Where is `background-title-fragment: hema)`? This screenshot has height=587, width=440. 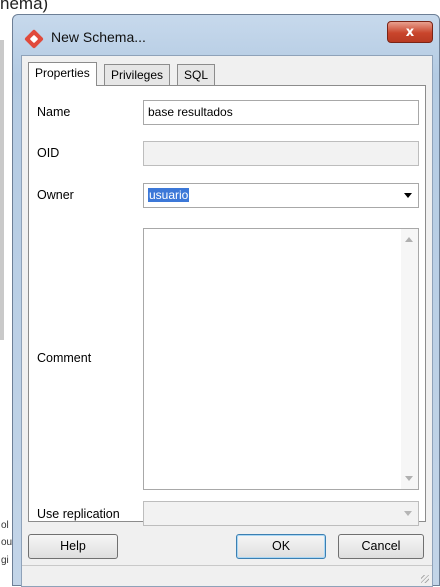
background-title-fragment: hema) is located at coordinates (24, 6).